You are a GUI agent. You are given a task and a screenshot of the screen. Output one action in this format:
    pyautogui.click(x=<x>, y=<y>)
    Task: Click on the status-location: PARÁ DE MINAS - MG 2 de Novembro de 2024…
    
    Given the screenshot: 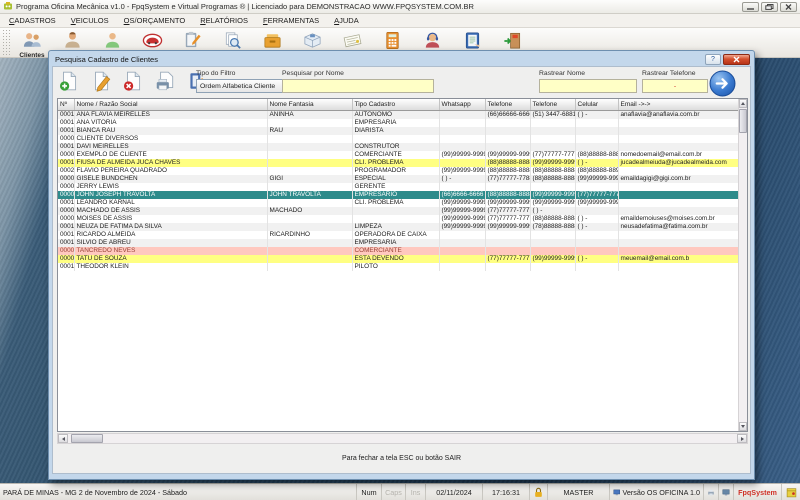 What is the action you would take?
    pyautogui.click(x=178, y=492)
    